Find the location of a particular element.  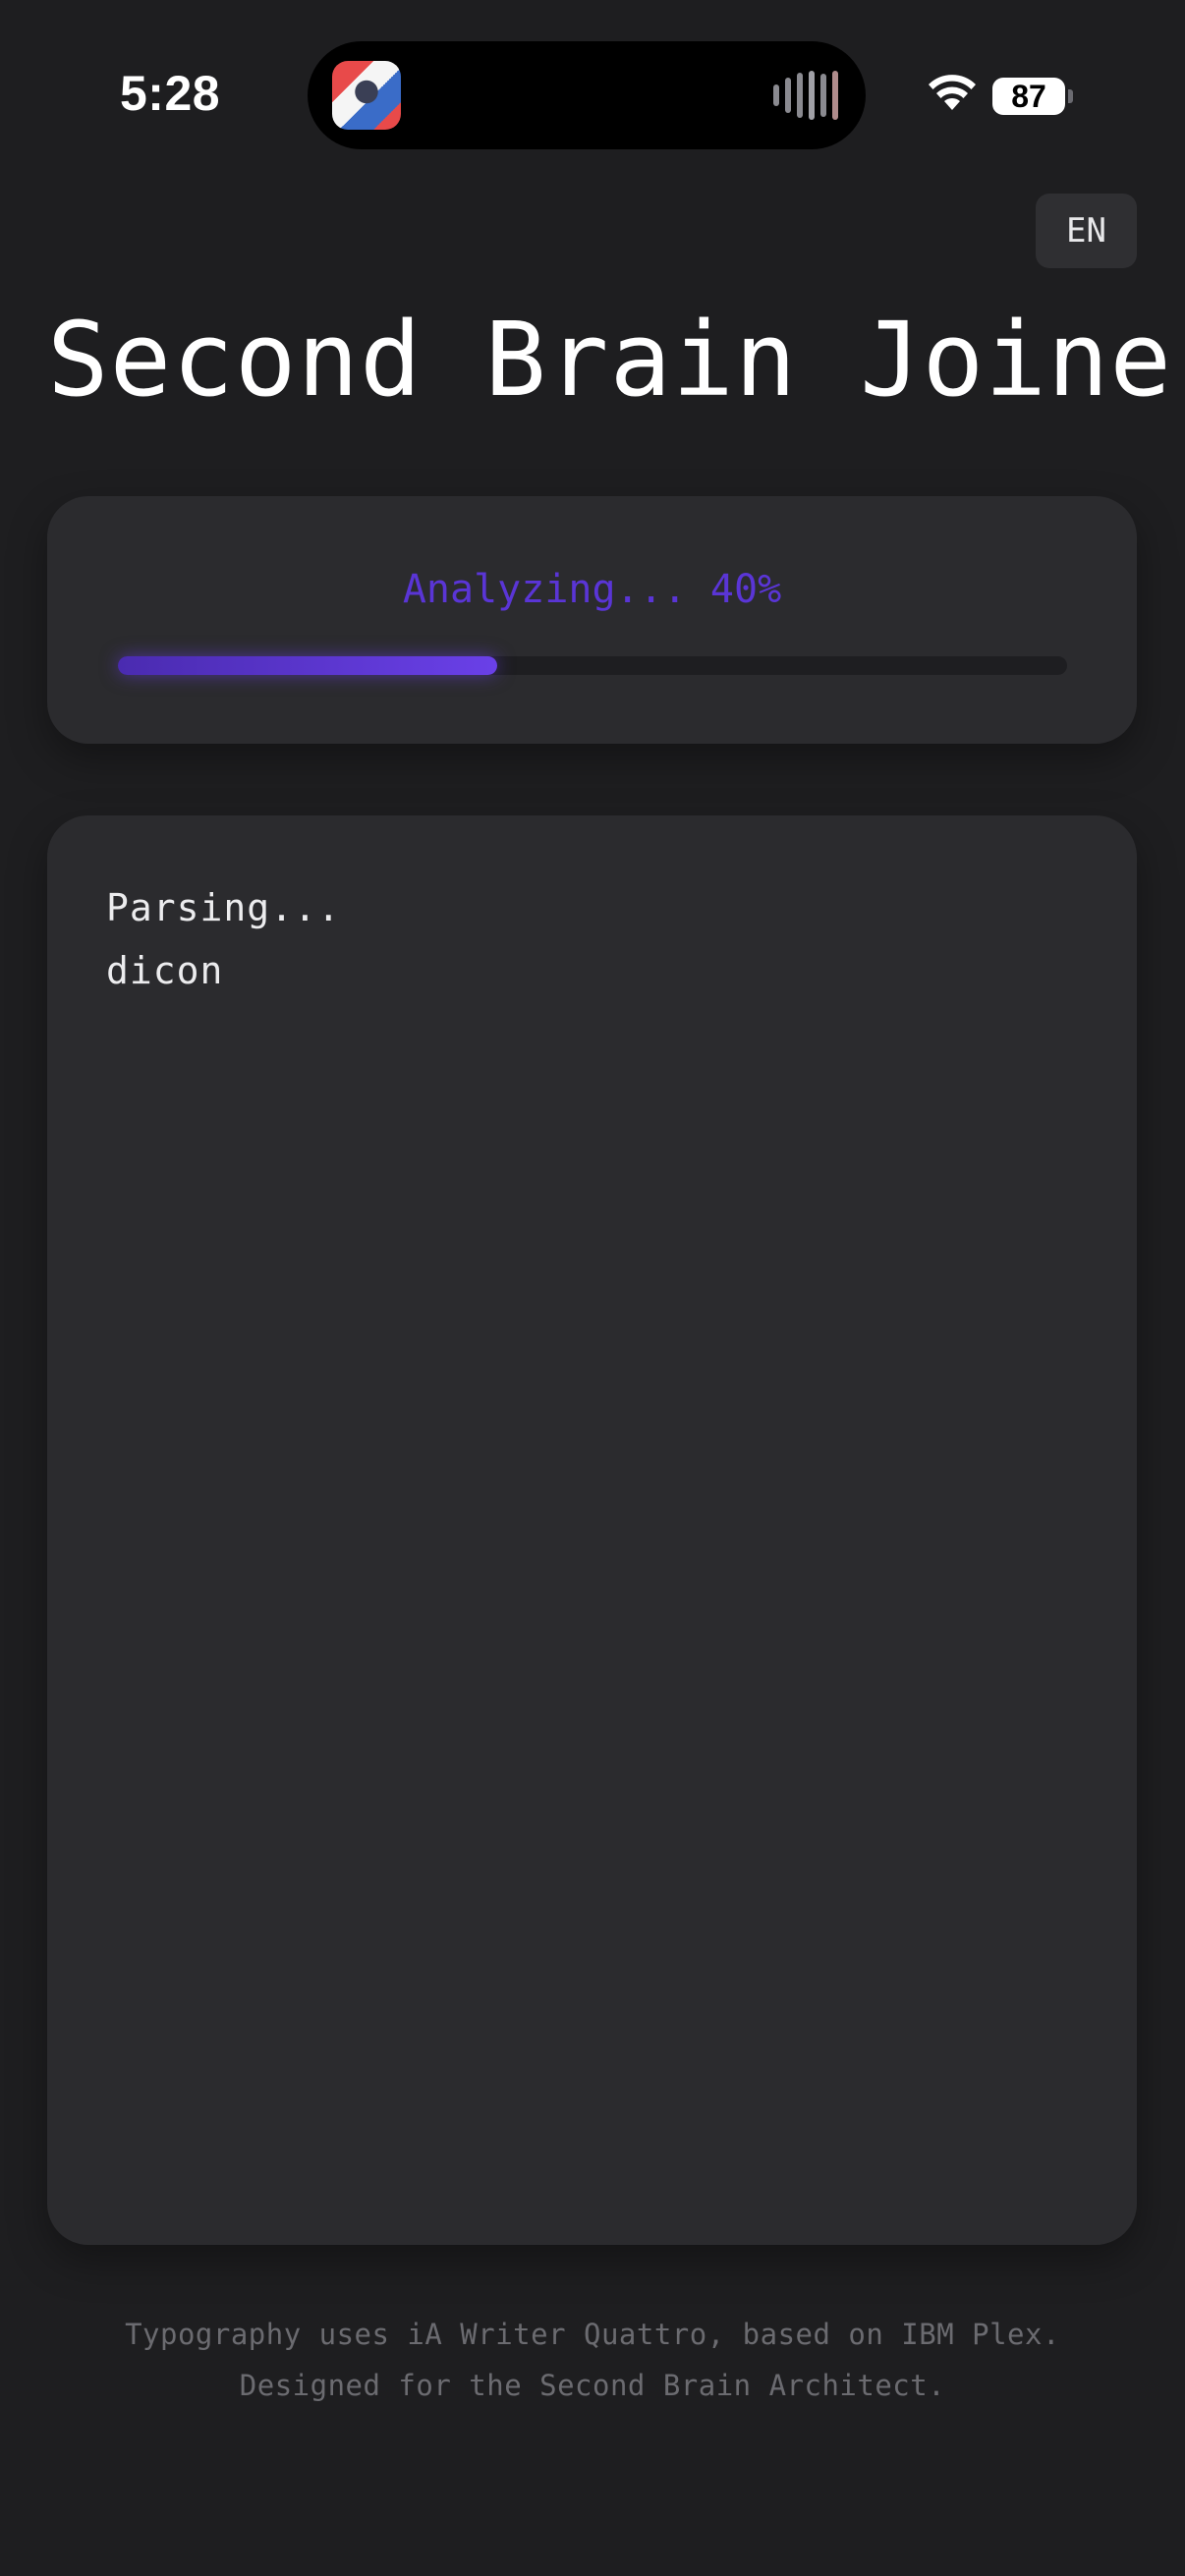

log-lines: Parsing... dicon is located at coordinates (224, 939).